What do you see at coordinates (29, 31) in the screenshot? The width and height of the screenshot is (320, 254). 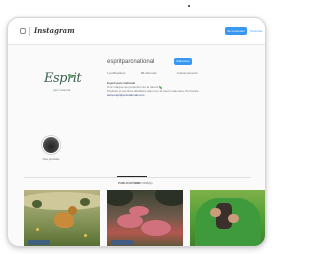 I see `nav-divider` at bounding box center [29, 31].